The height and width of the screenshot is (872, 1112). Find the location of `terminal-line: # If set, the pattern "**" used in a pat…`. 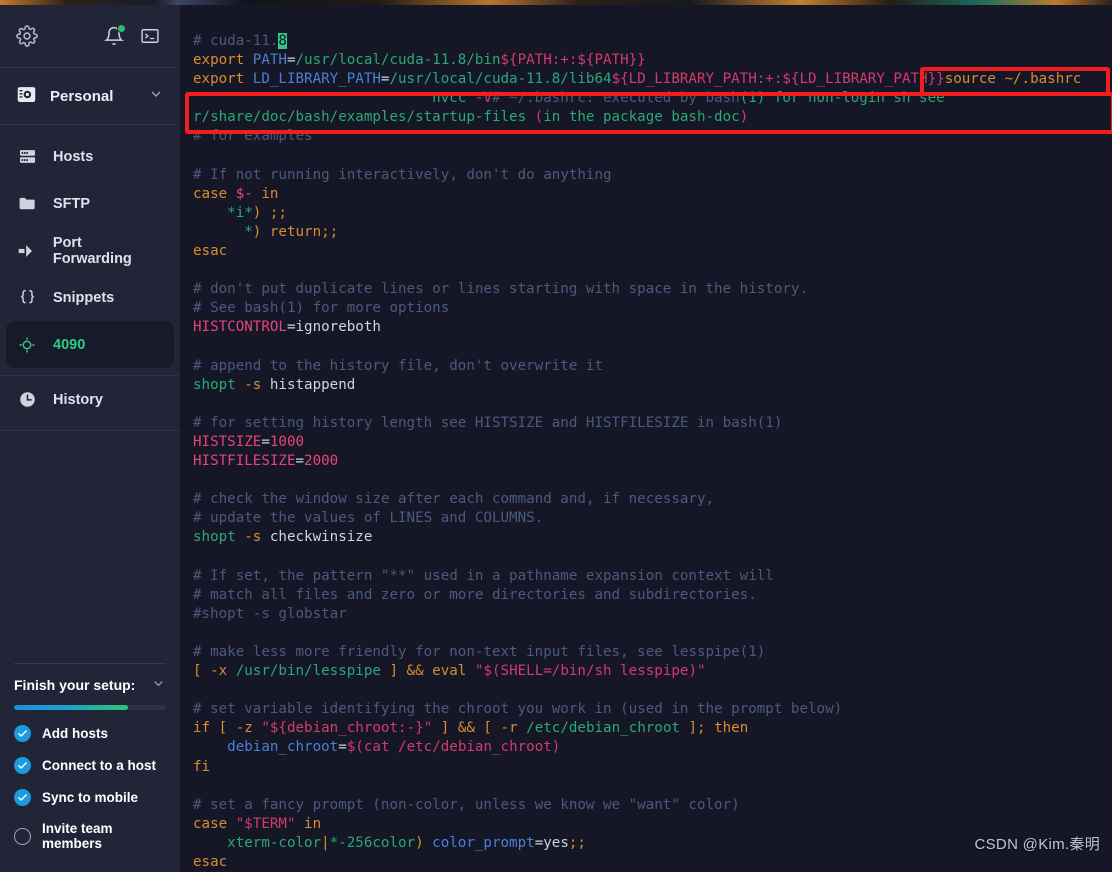

terminal-line: # If set, the pattern "**" used in a pat… is located at coordinates (483, 575).